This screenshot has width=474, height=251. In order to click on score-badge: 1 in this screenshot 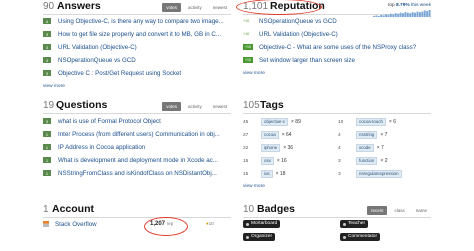, I will do `click(47, 147)`.